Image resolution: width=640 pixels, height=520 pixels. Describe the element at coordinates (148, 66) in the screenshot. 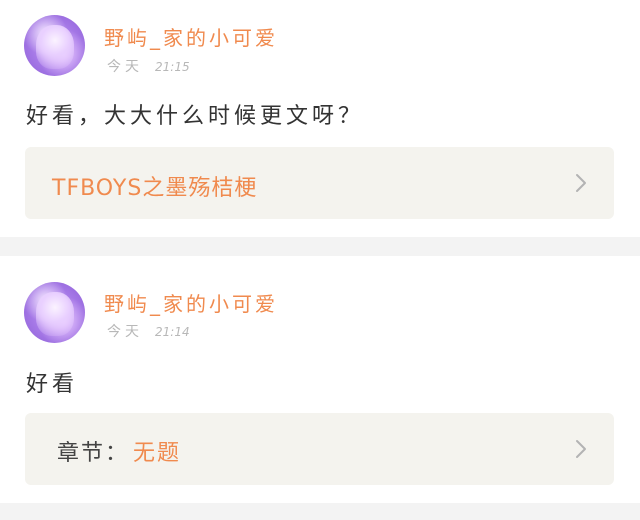

I see `comment-meta: 今天 21:15` at that location.